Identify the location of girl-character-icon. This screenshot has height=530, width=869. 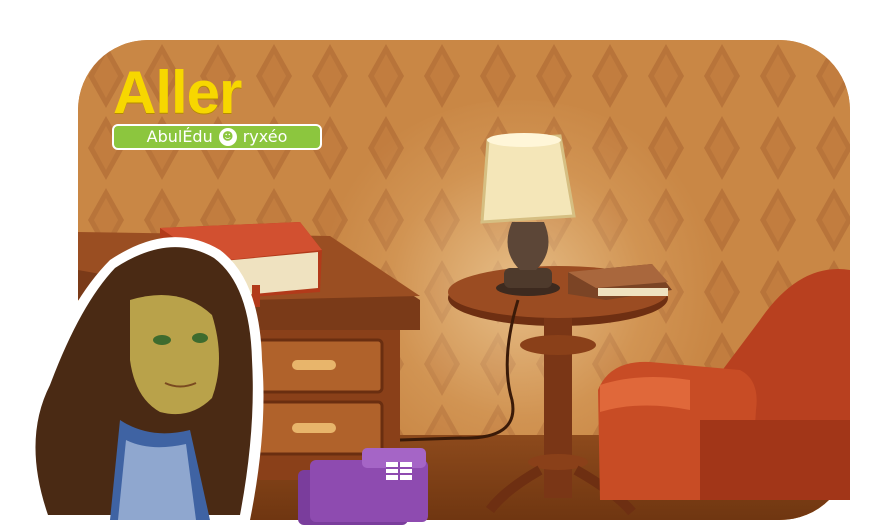
(144, 378).